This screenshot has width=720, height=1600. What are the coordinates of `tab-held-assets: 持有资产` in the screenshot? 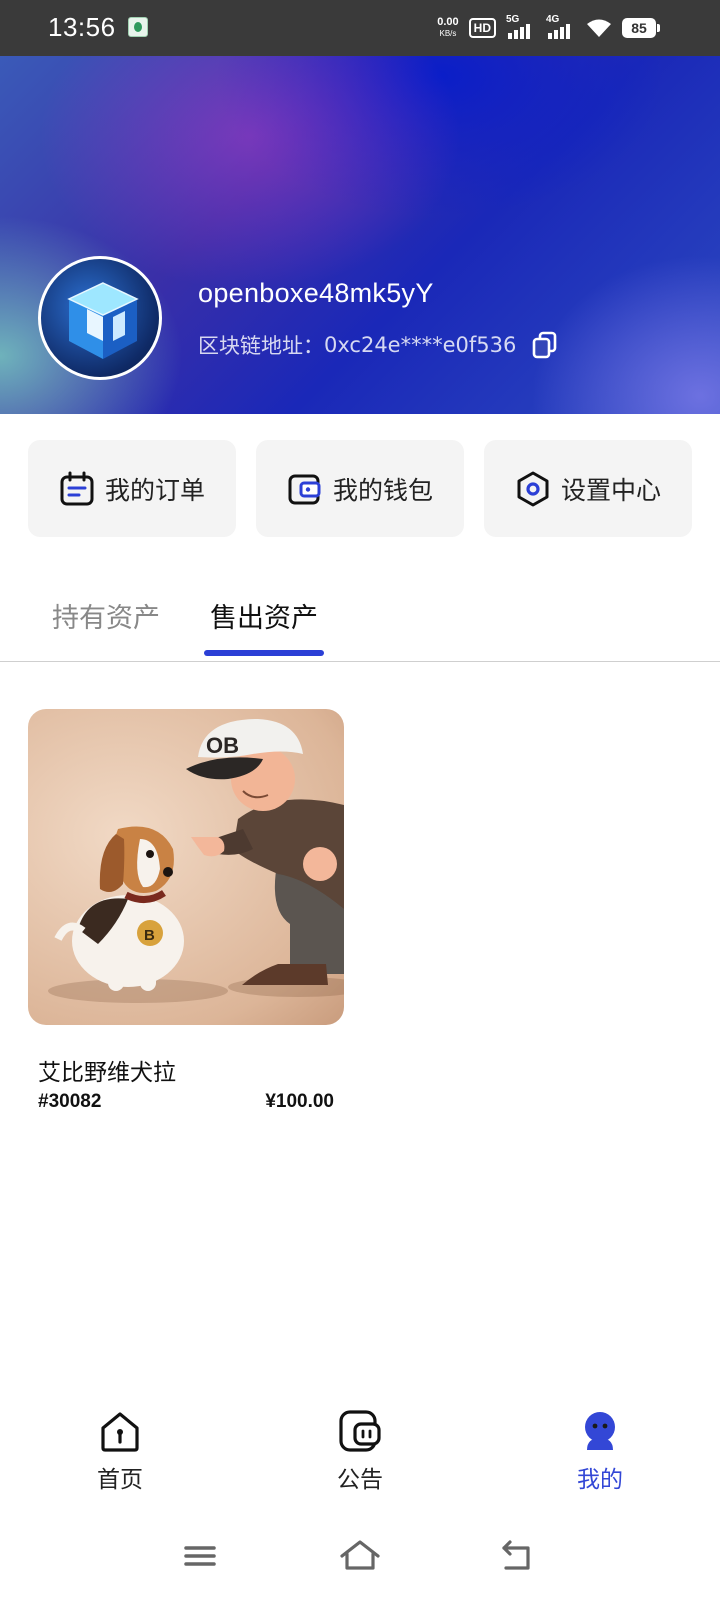 It's located at (106, 615).